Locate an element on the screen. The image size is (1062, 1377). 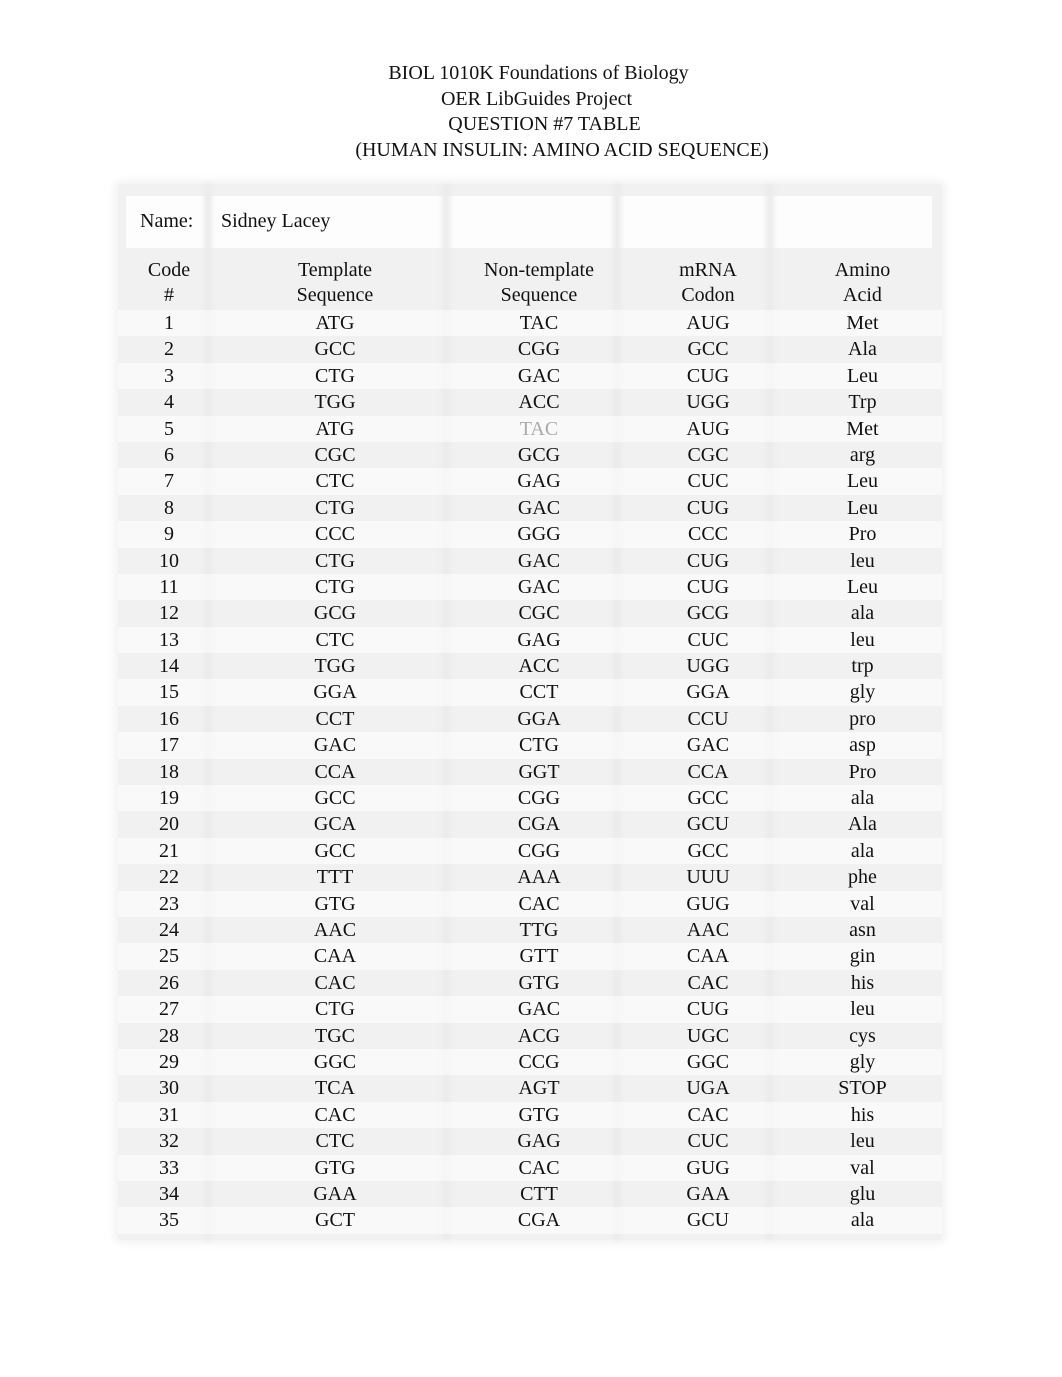
cell-amino-acid: asn is located at coordinates (862, 929).